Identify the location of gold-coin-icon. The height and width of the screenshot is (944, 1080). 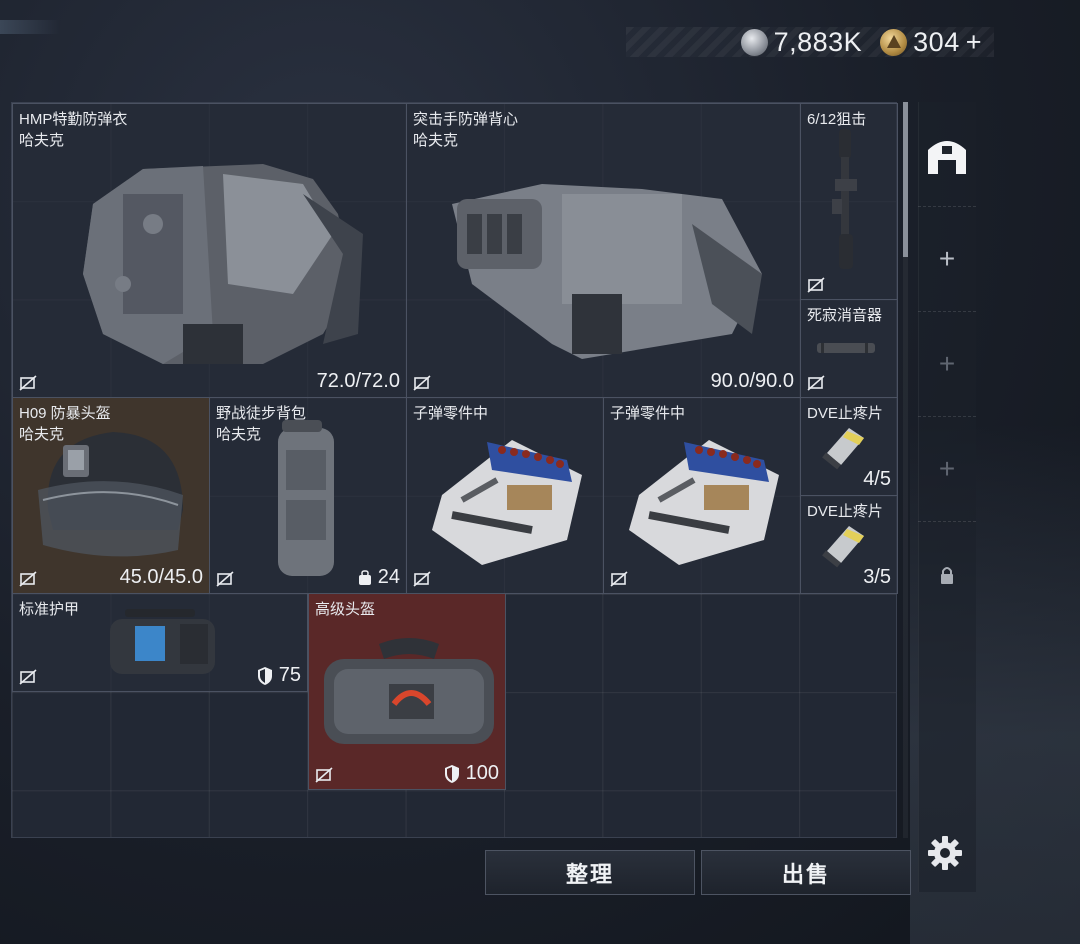
(894, 42).